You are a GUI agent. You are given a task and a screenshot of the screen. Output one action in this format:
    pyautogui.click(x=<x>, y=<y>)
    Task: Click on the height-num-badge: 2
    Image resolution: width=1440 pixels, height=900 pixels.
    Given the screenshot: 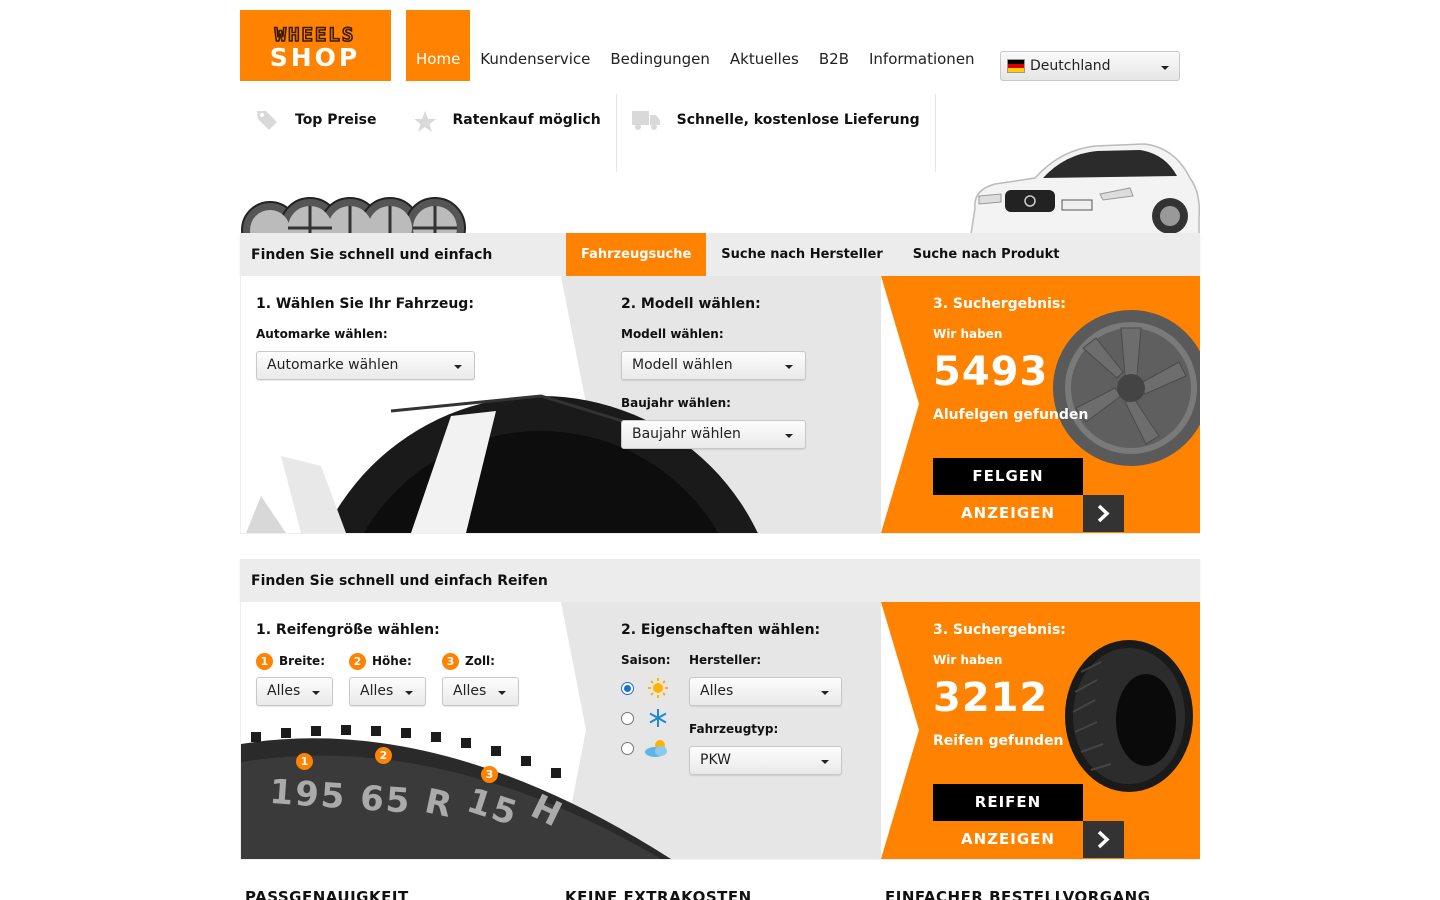 What is the action you would take?
    pyautogui.click(x=357, y=661)
    